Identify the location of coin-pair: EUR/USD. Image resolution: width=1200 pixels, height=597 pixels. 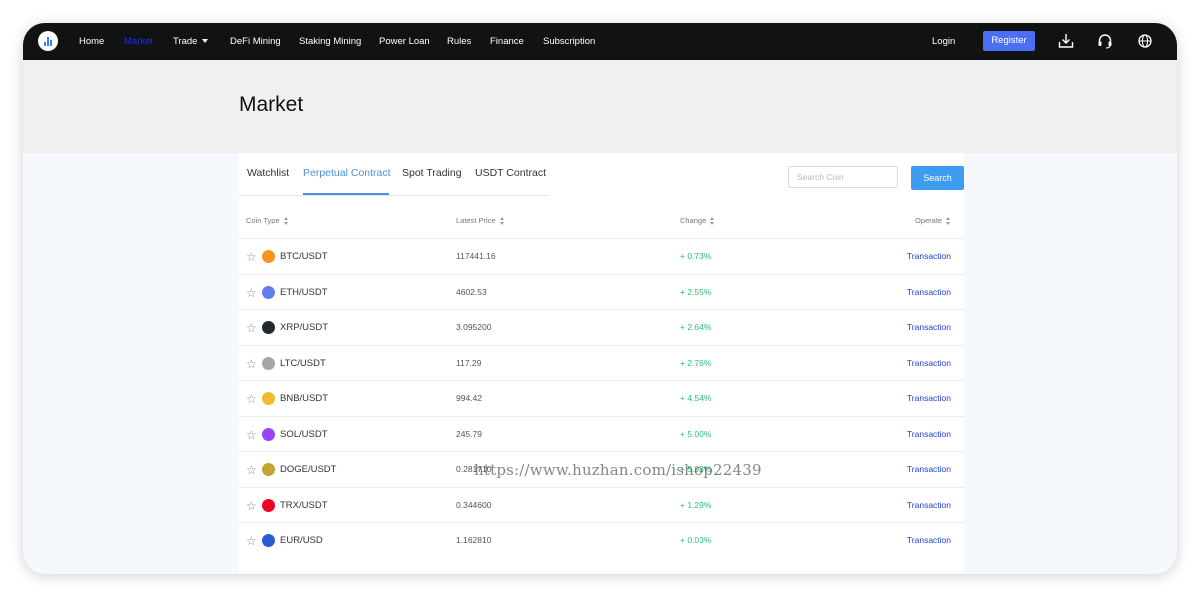
(301, 540).